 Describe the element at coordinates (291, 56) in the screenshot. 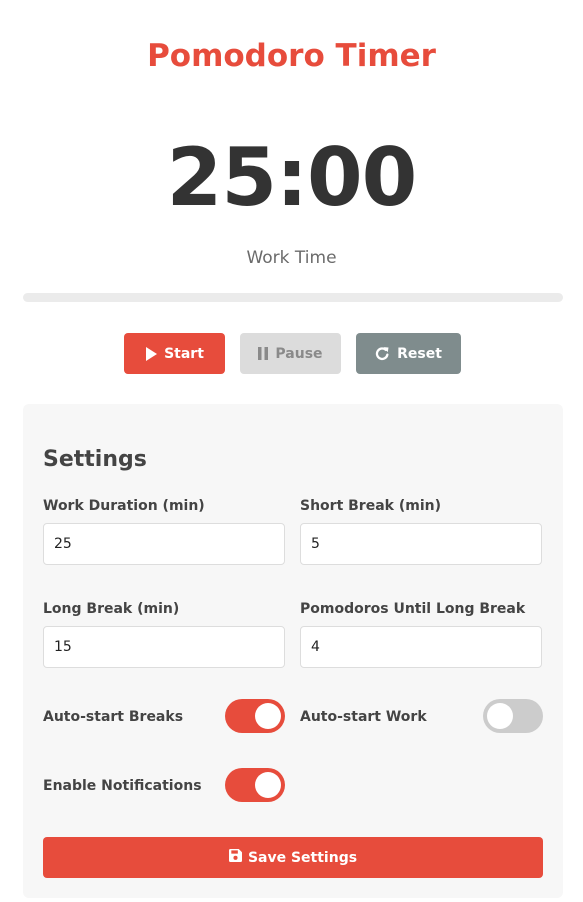

I see `page-title: Pomodoro Timer` at that location.